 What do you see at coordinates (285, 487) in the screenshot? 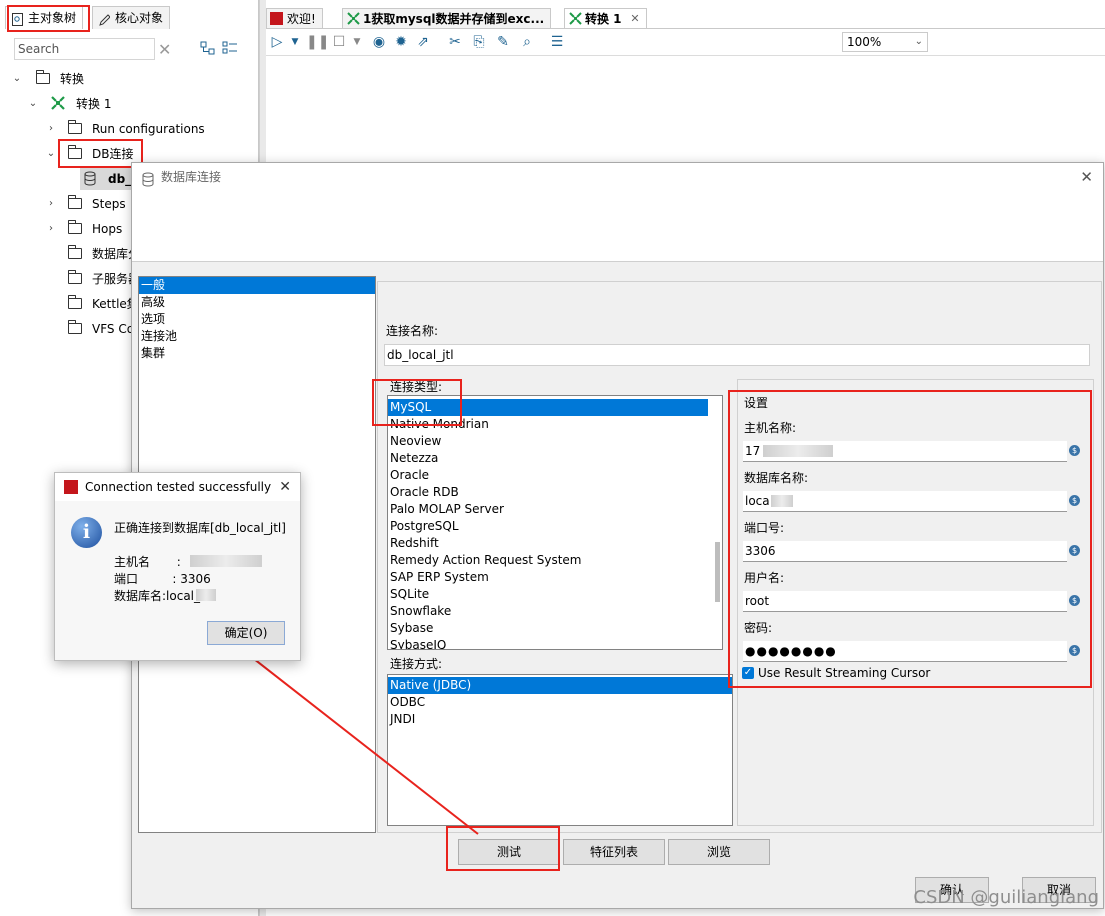
I see `close-icon: ✕` at bounding box center [285, 487].